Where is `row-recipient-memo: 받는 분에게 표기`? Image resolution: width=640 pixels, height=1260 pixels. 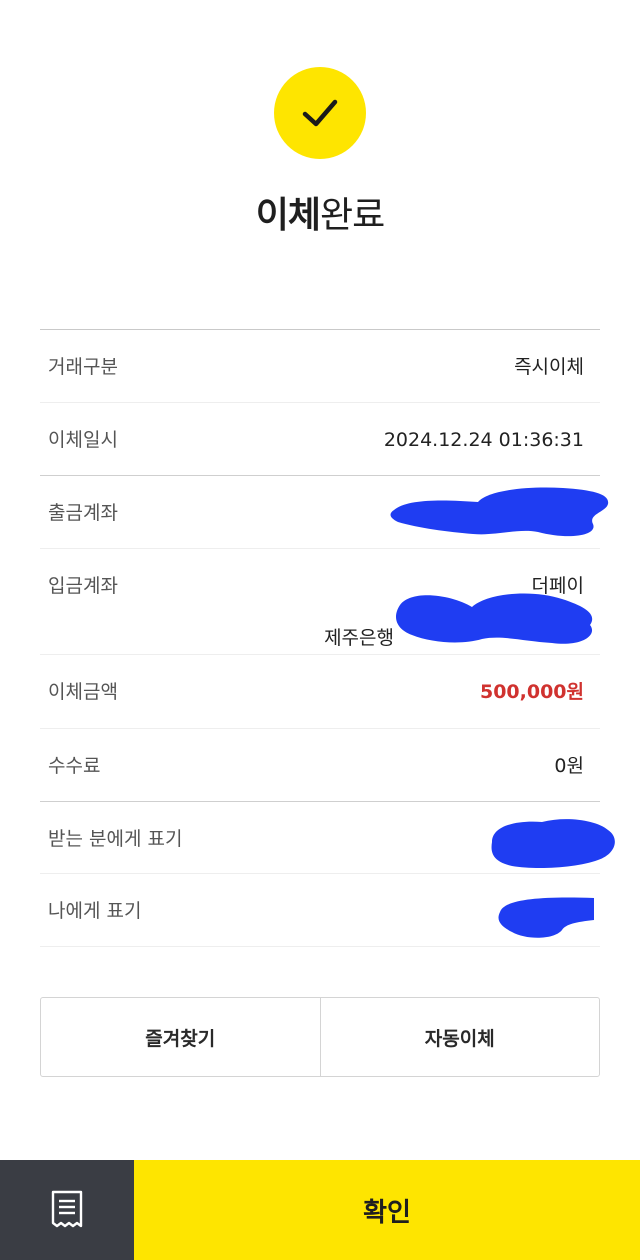
row-recipient-memo: 받는 분에게 표기 is located at coordinates (327, 838).